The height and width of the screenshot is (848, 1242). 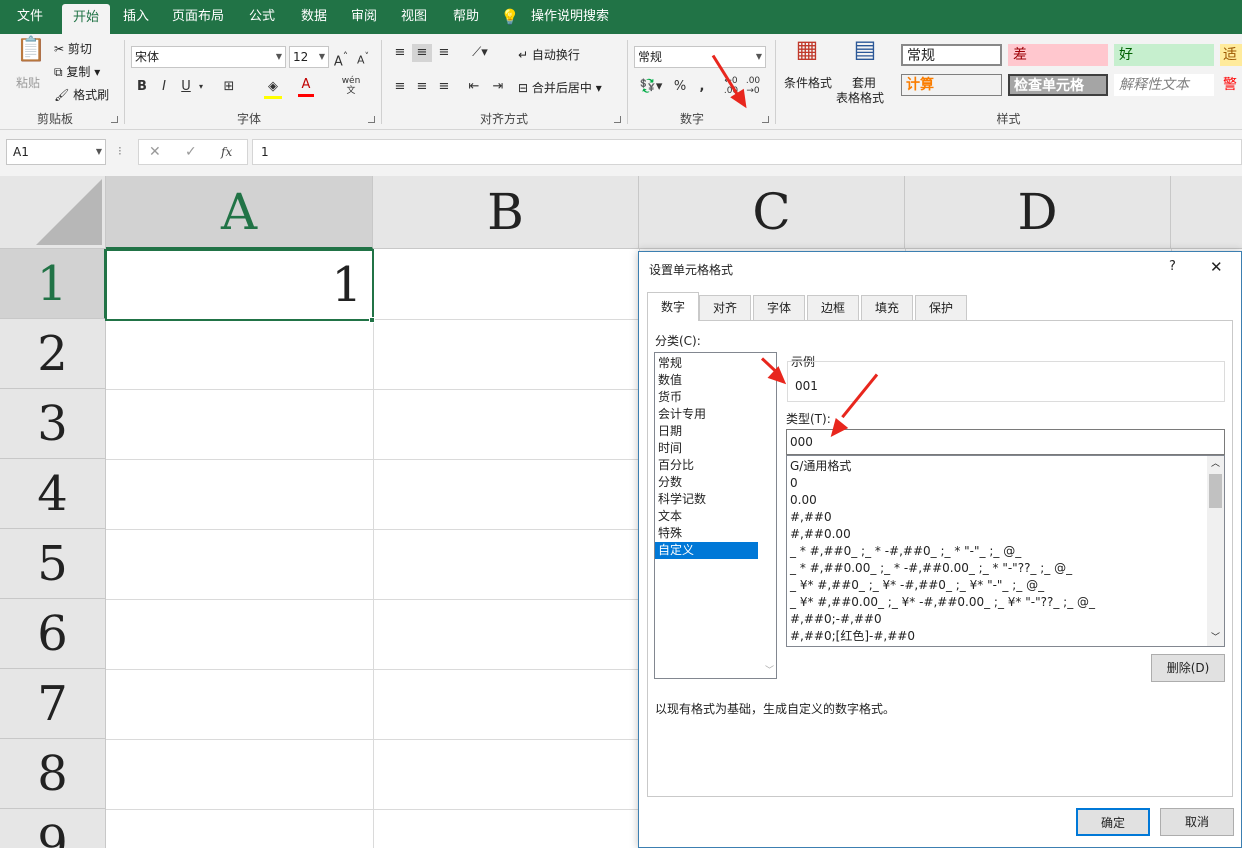 I want to click on list-item: 时间, so click(x=715, y=448).